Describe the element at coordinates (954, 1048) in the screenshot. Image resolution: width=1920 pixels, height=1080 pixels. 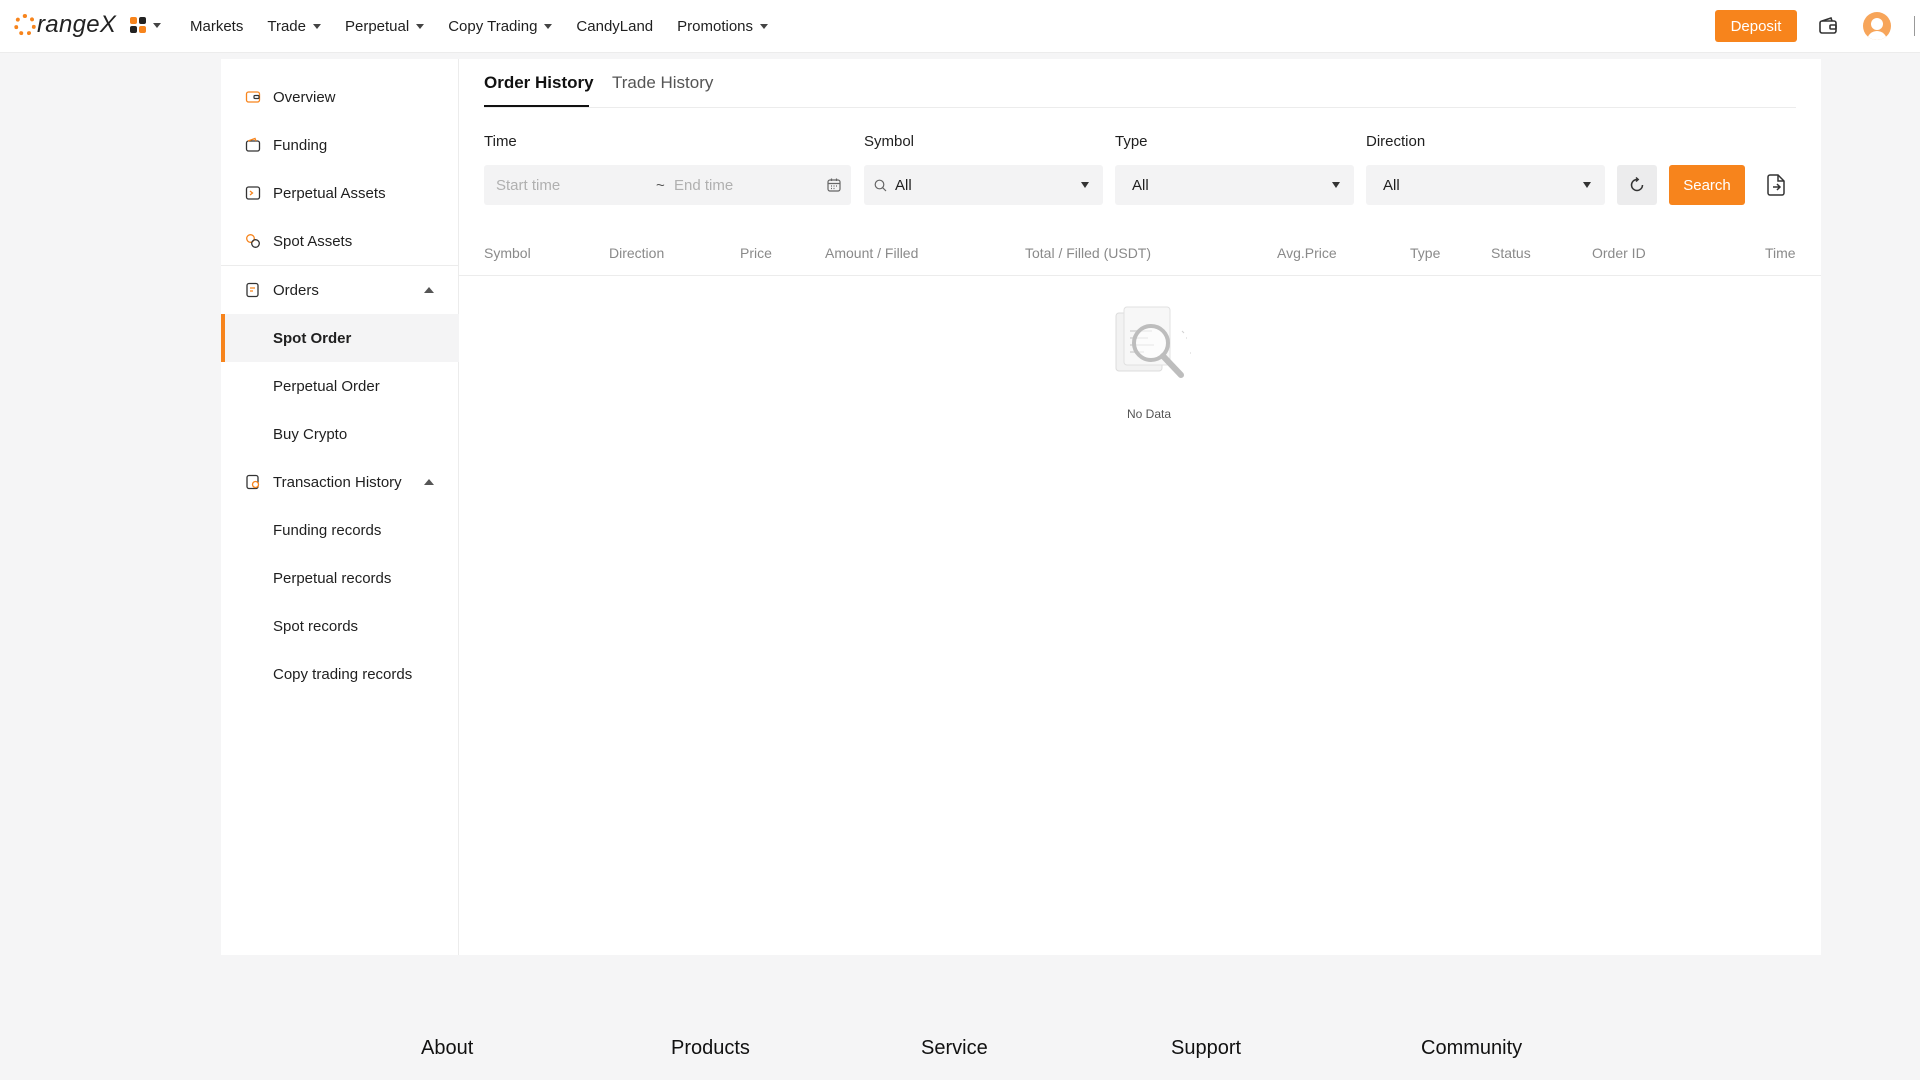
I see `footer-heading-service: Service` at that location.